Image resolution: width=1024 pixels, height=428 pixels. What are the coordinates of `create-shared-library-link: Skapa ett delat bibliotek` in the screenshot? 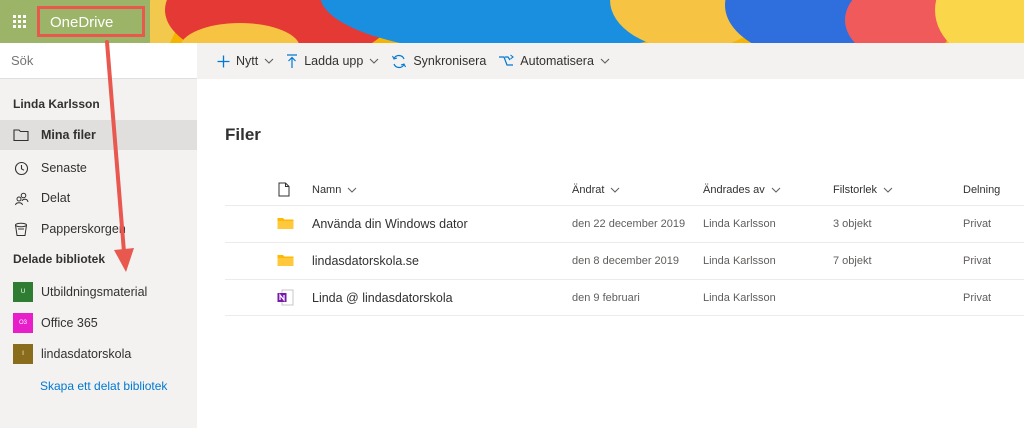 It's located at (103, 386).